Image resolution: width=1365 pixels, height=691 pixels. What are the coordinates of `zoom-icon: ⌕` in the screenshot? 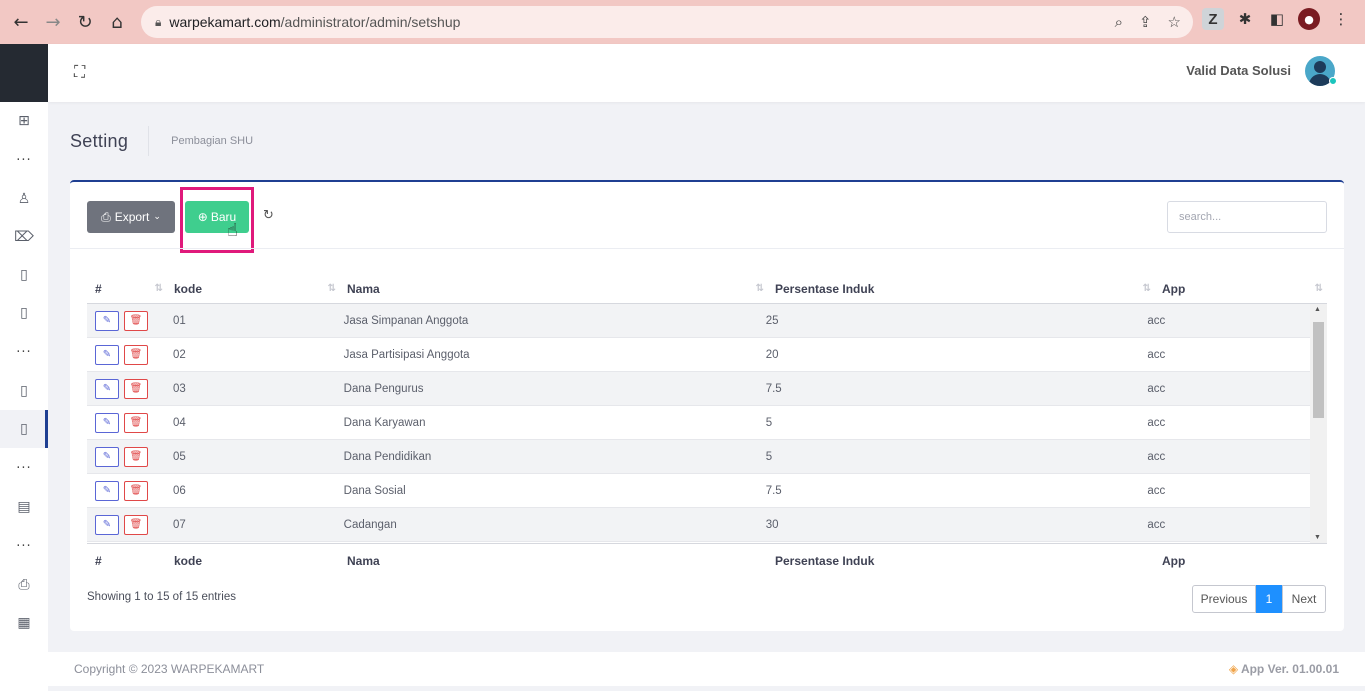 It's located at (1119, 22).